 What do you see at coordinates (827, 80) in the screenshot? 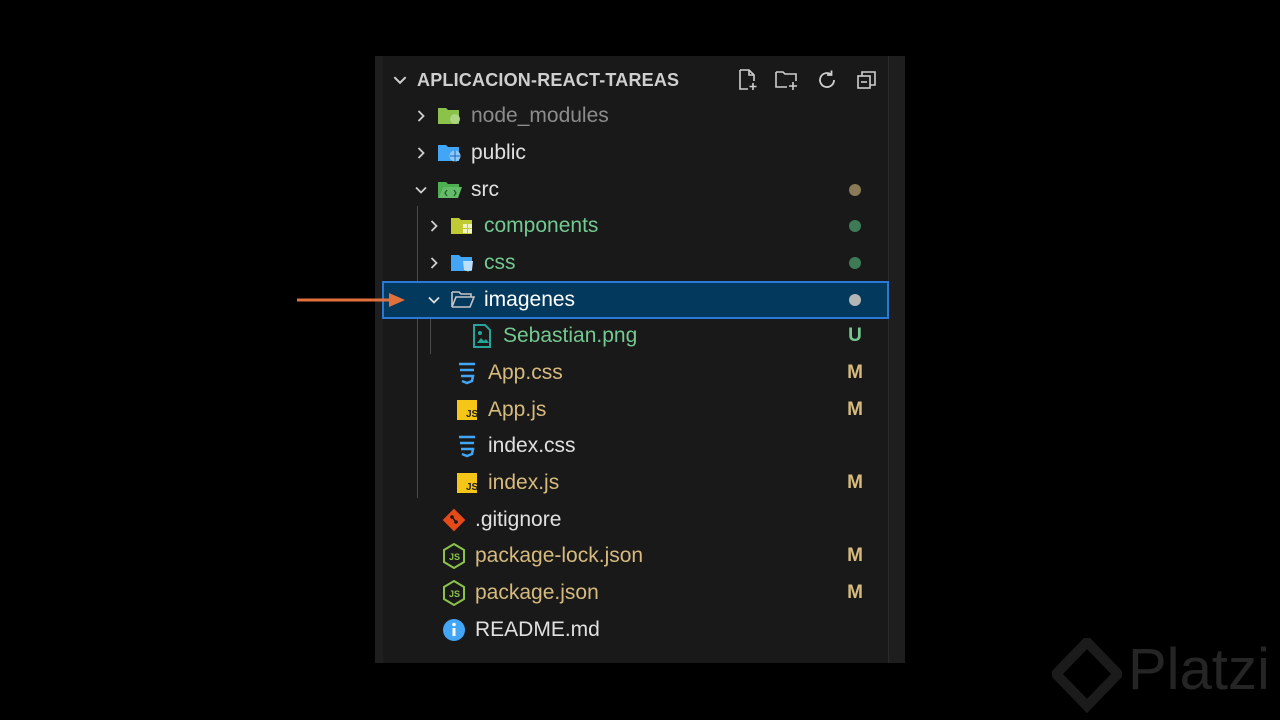
I see `refresh-icon` at bounding box center [827, 80].